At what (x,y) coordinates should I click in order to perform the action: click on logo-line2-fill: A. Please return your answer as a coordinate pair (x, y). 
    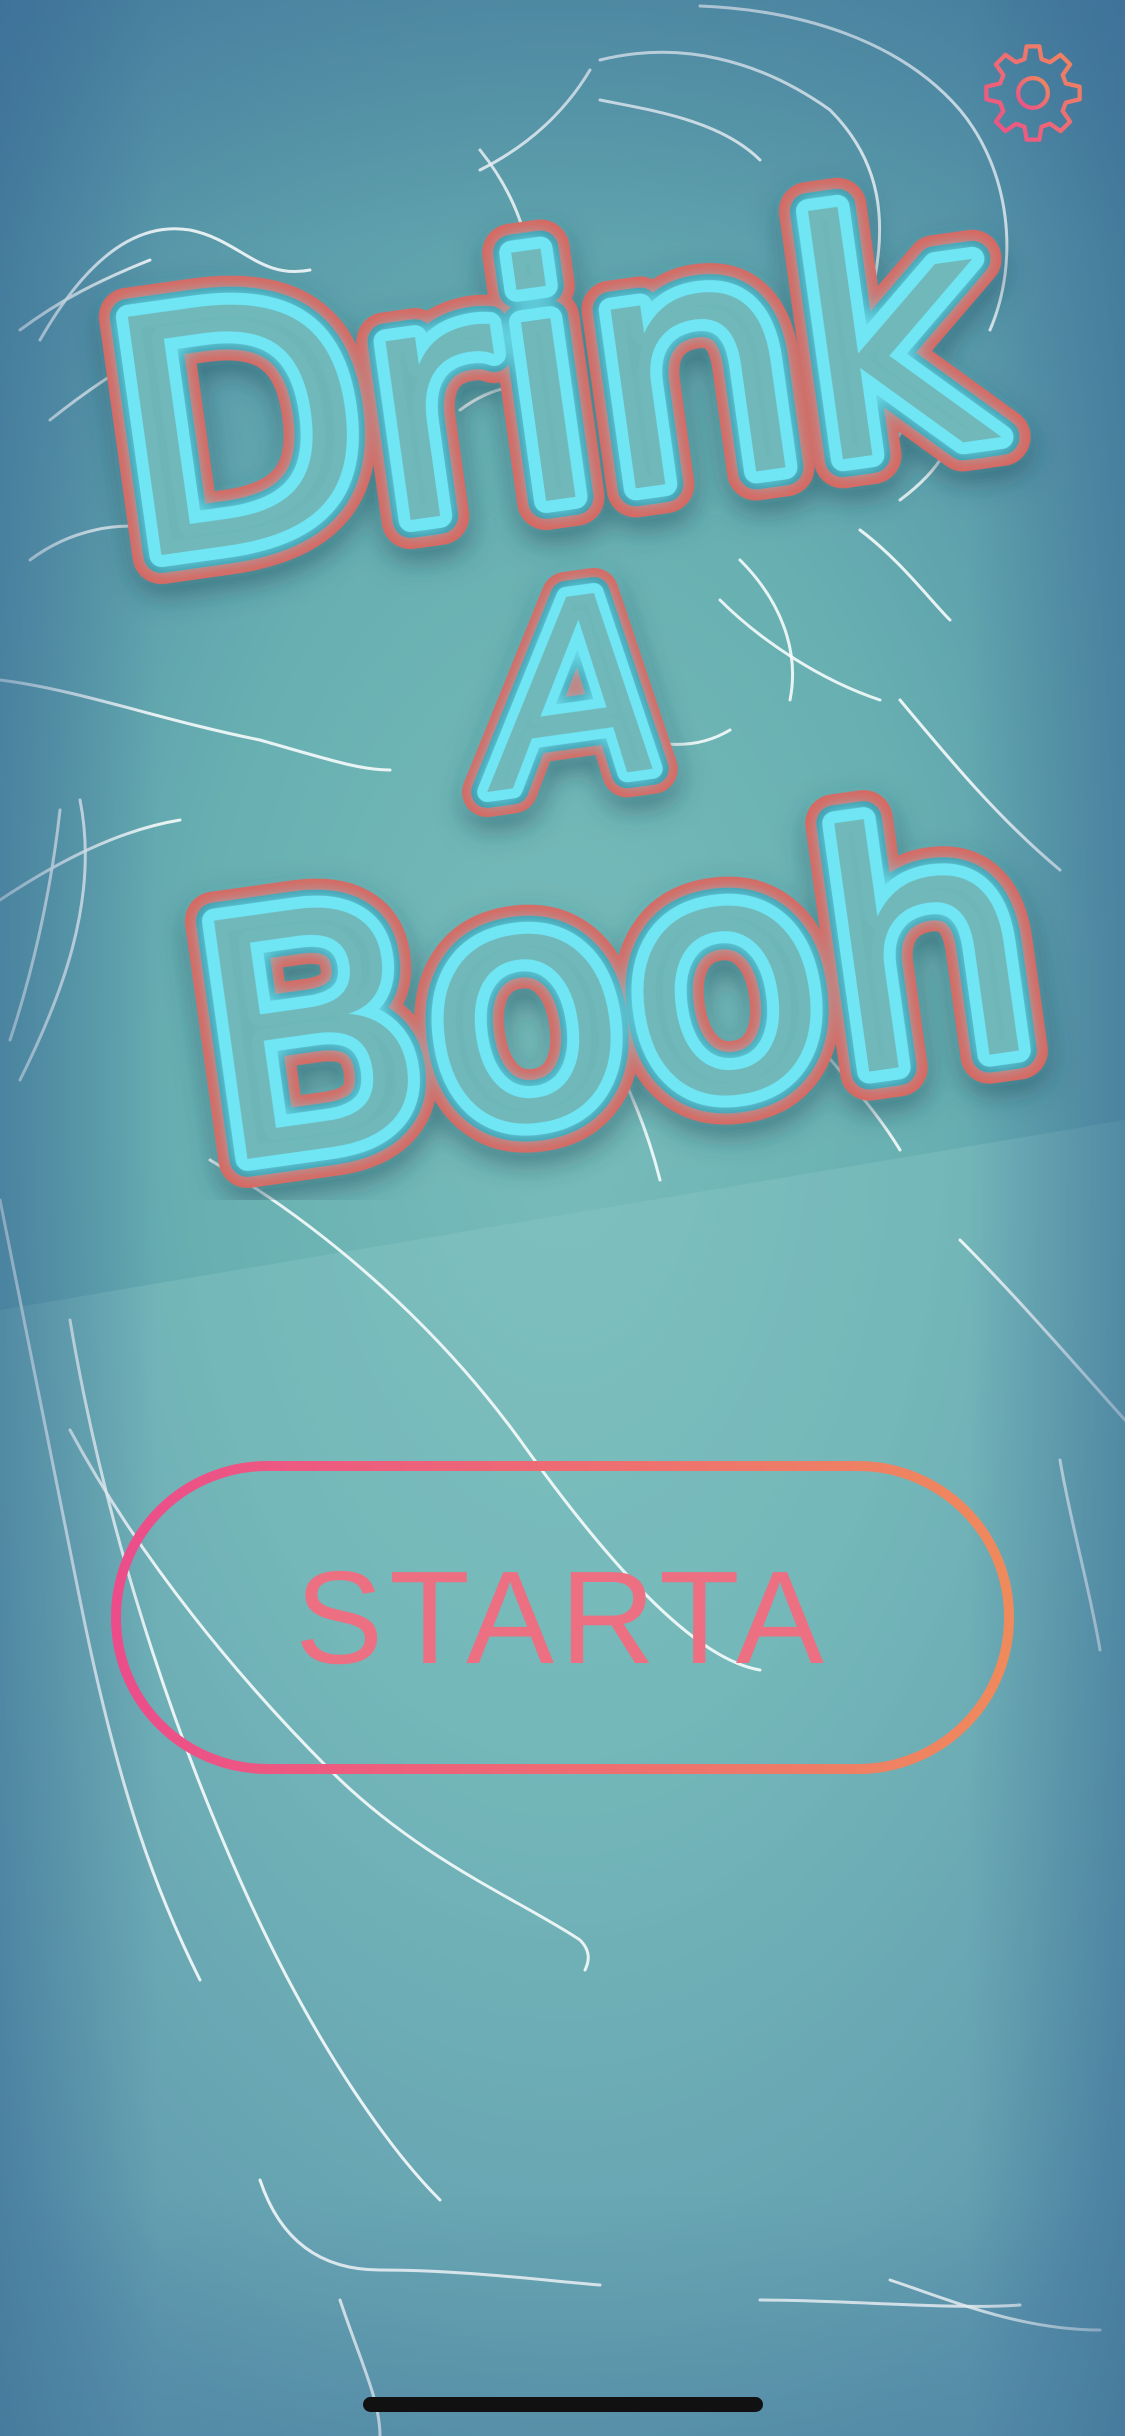
    Looking at the image, I should click on (566, 694).